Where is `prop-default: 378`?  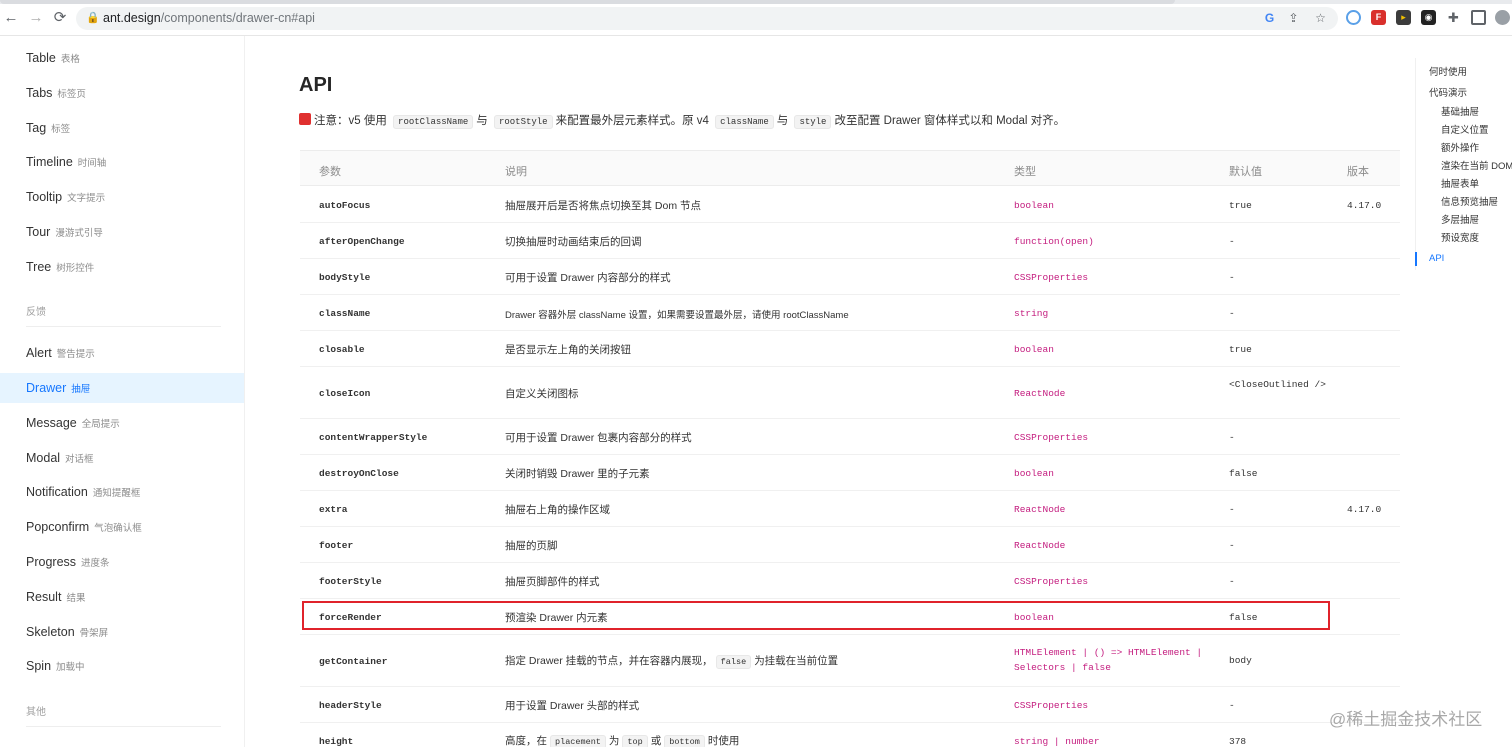 prop-default: 378 is located at coordinates (1238, 741).